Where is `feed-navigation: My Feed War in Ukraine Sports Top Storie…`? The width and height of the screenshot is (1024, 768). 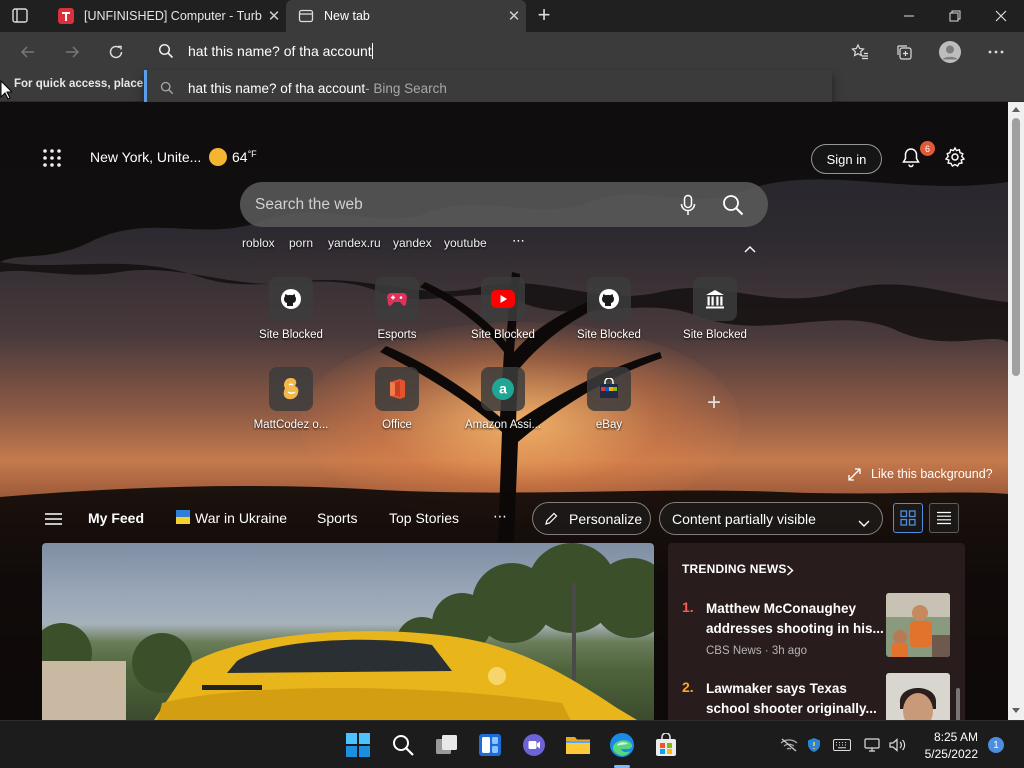 feed-navigation: My Feed War in Ukraine Sports Top Storie… is located at coordinates (504, 517).